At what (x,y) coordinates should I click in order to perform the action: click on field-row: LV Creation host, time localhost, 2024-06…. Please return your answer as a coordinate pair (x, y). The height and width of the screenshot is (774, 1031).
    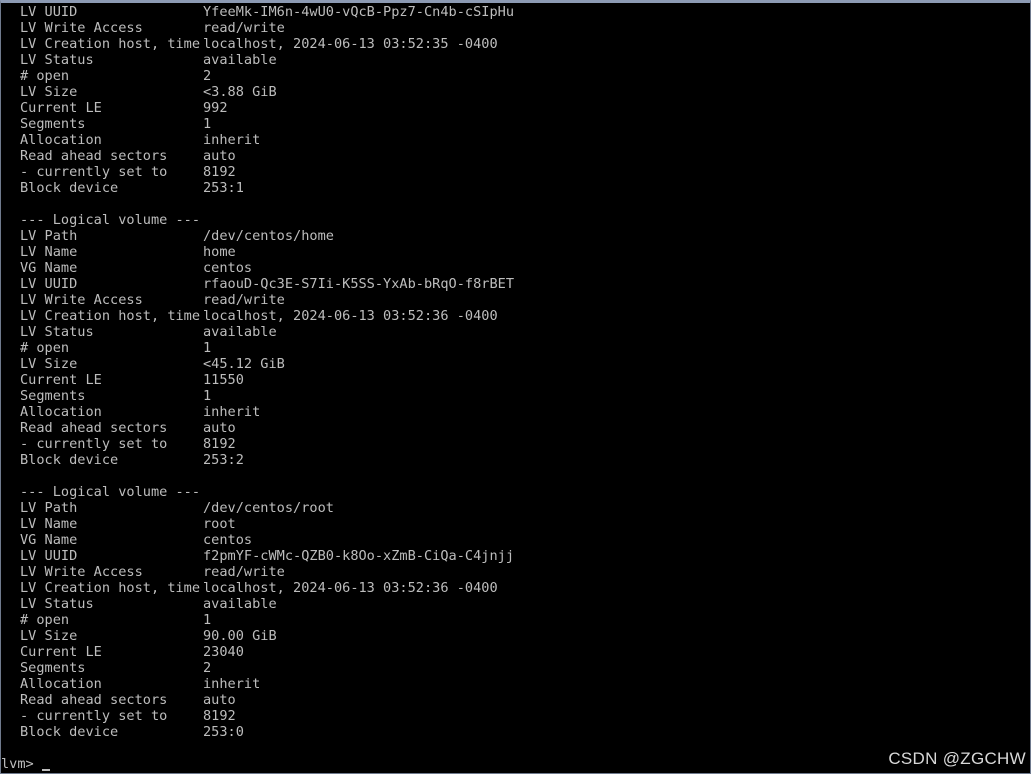
    Looking at the image, I should click on (517, 588).